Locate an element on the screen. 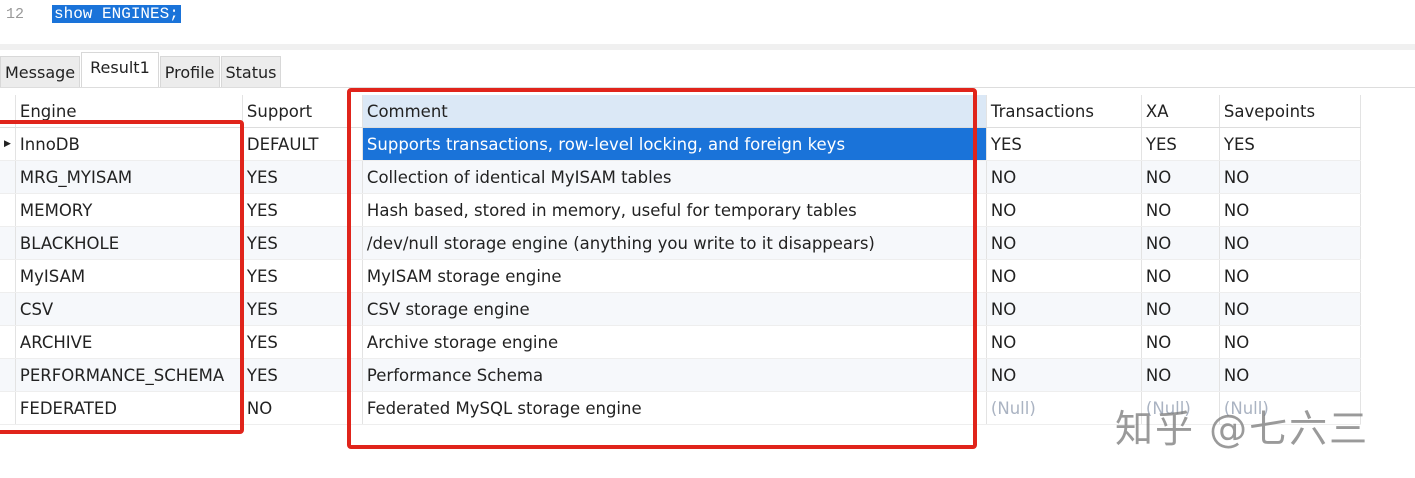 This screenshot has width=1415, height=478. watermark: 知乎 @七六三 is located at coordinates (1242, 429).